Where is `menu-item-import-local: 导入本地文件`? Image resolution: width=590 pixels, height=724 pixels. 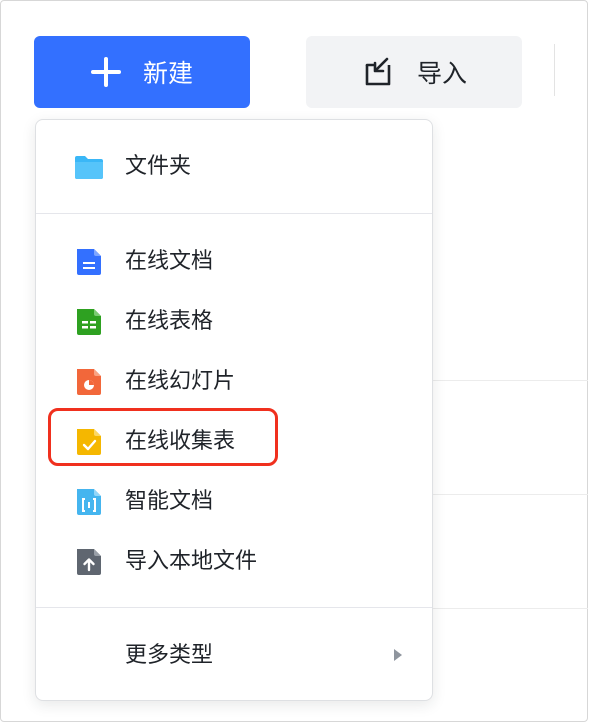
menu-item-import-local: 导入本地文件 is located at coordinates (234, 562).